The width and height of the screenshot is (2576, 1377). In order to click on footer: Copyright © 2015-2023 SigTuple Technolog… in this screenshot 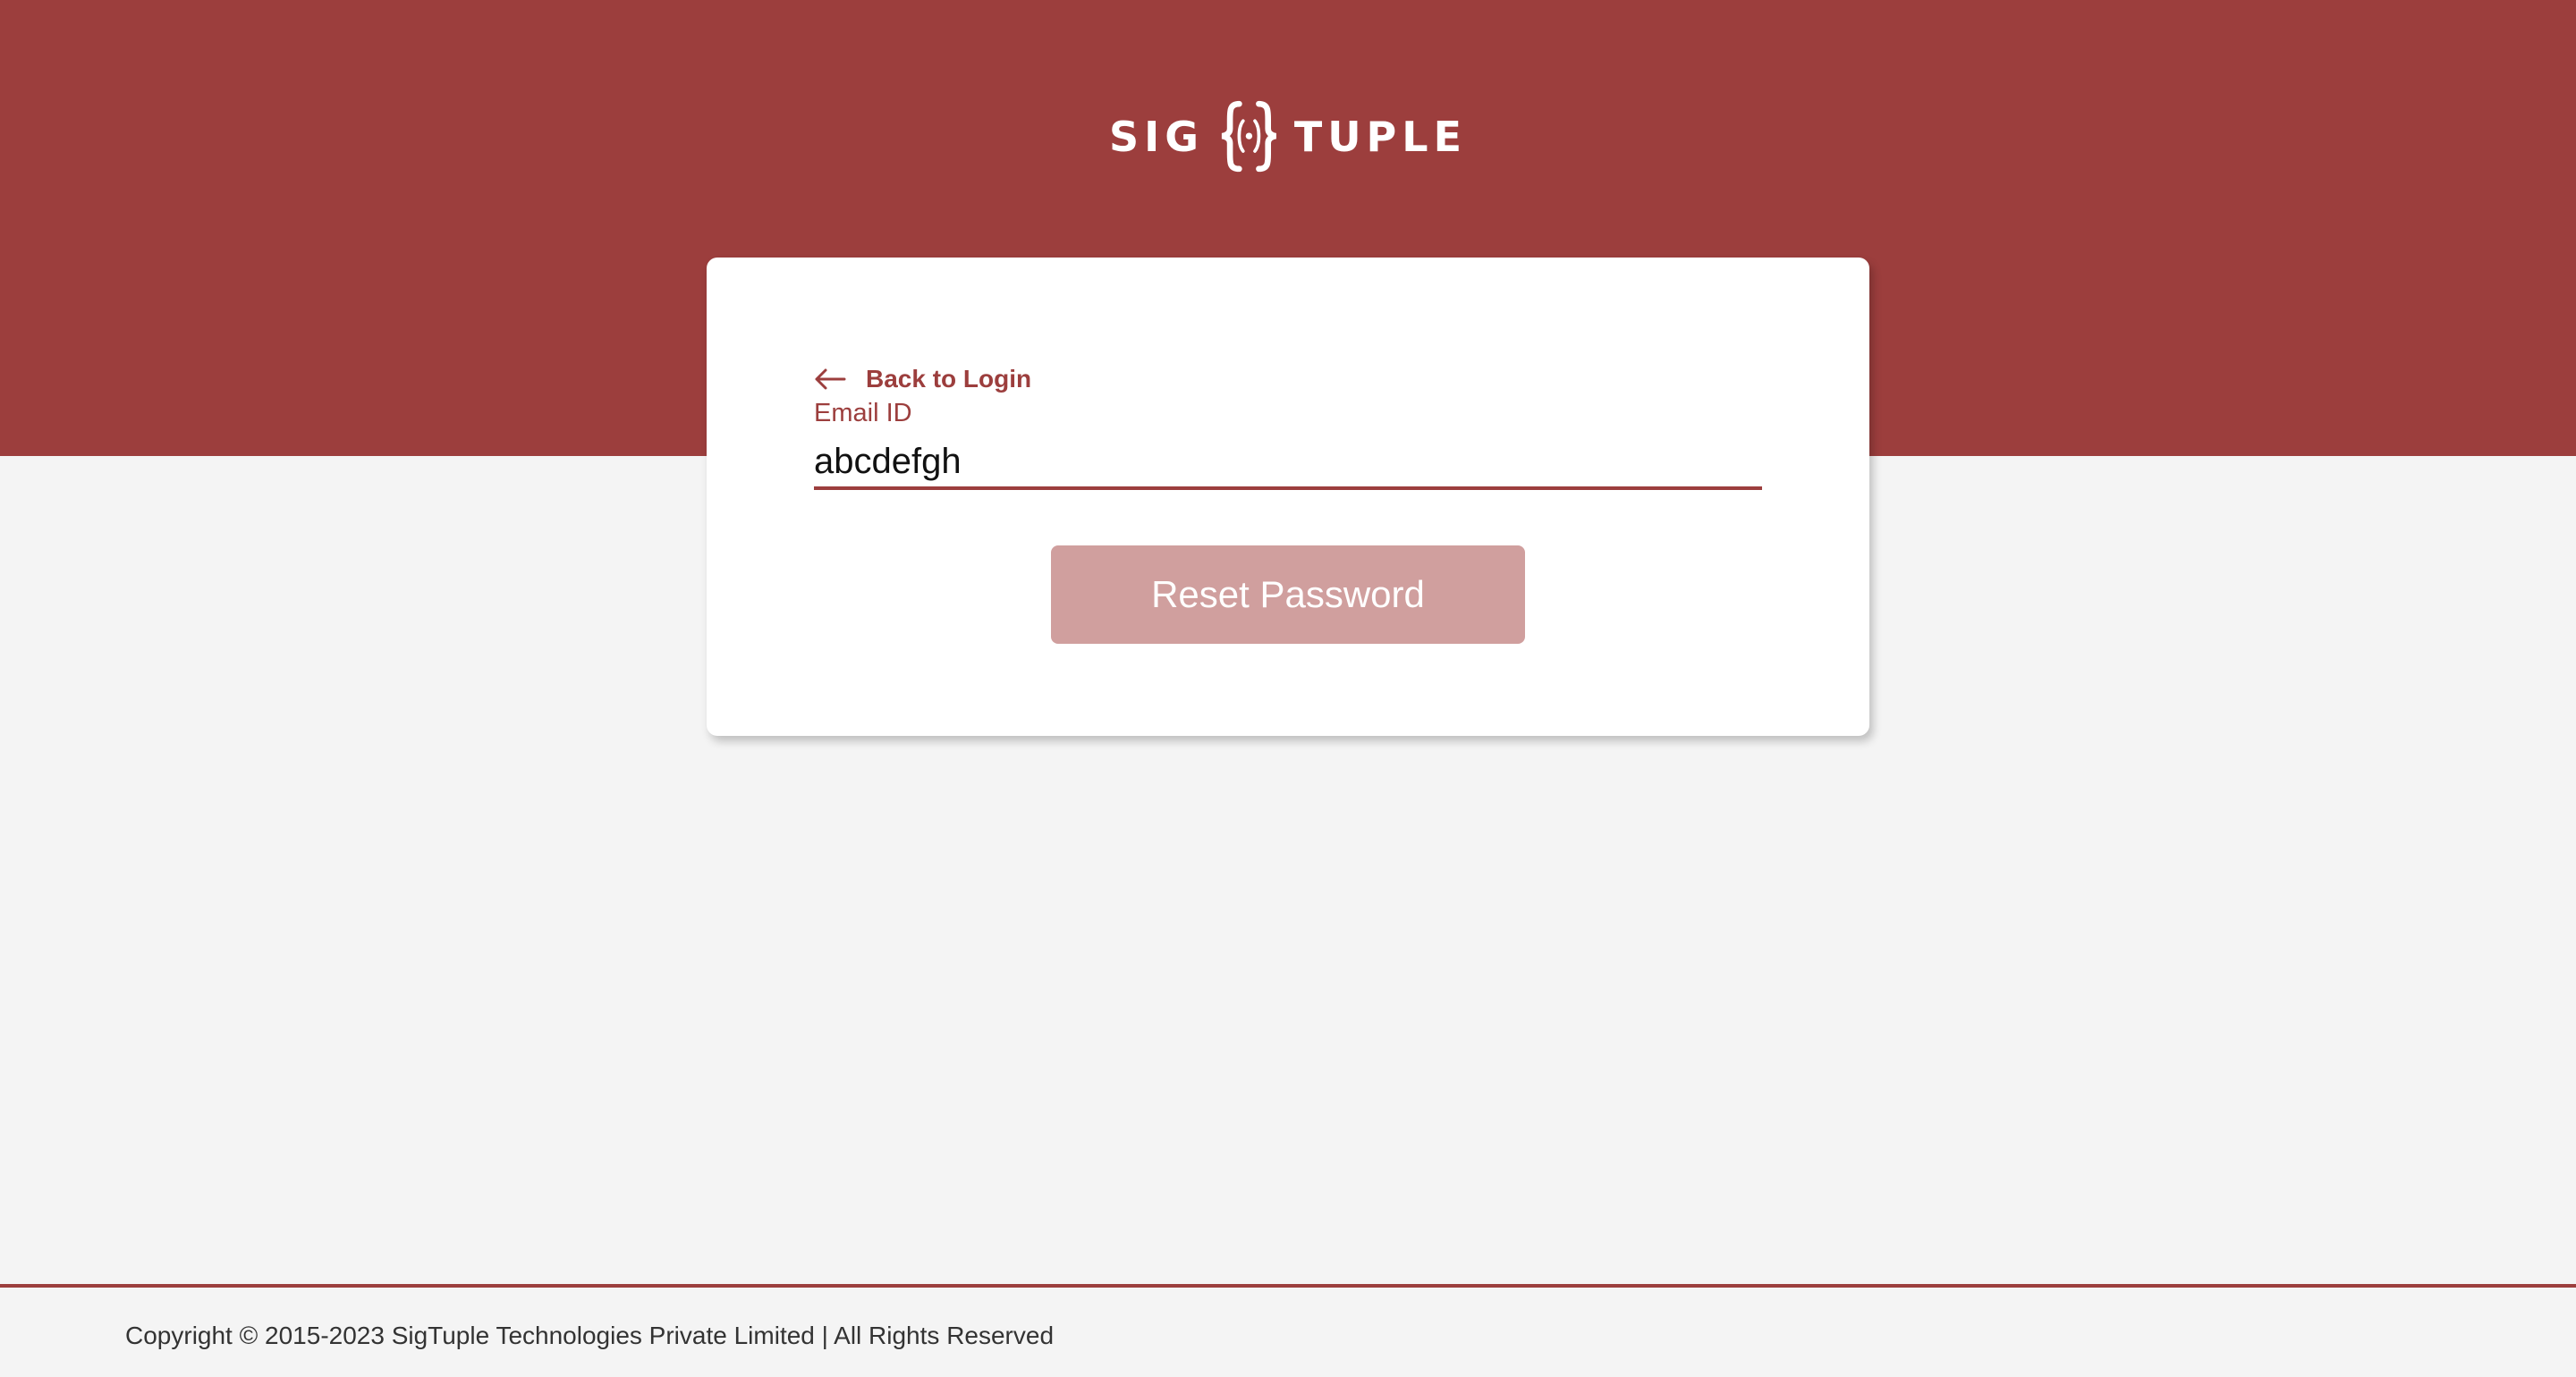, I will do `click(1288, 1330)`.